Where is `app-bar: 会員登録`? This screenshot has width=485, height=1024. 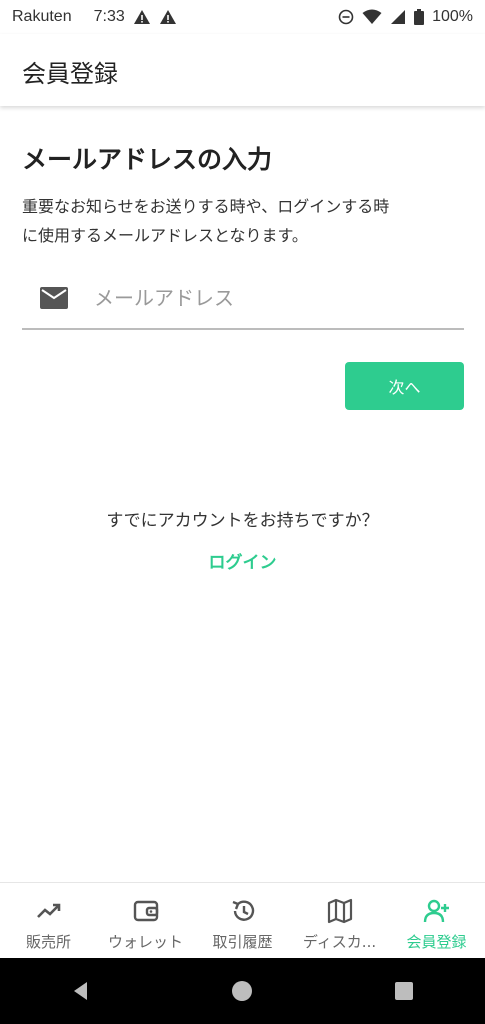 app-bar: 会員登録 is located at coordinates (242, 70).